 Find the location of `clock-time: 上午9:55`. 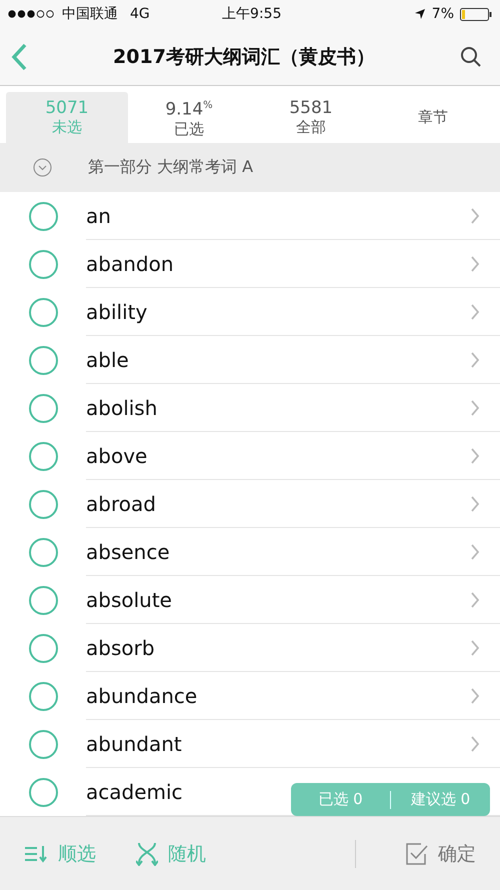

clock-time: 上午9:55 is located at coordinates (252, 14).